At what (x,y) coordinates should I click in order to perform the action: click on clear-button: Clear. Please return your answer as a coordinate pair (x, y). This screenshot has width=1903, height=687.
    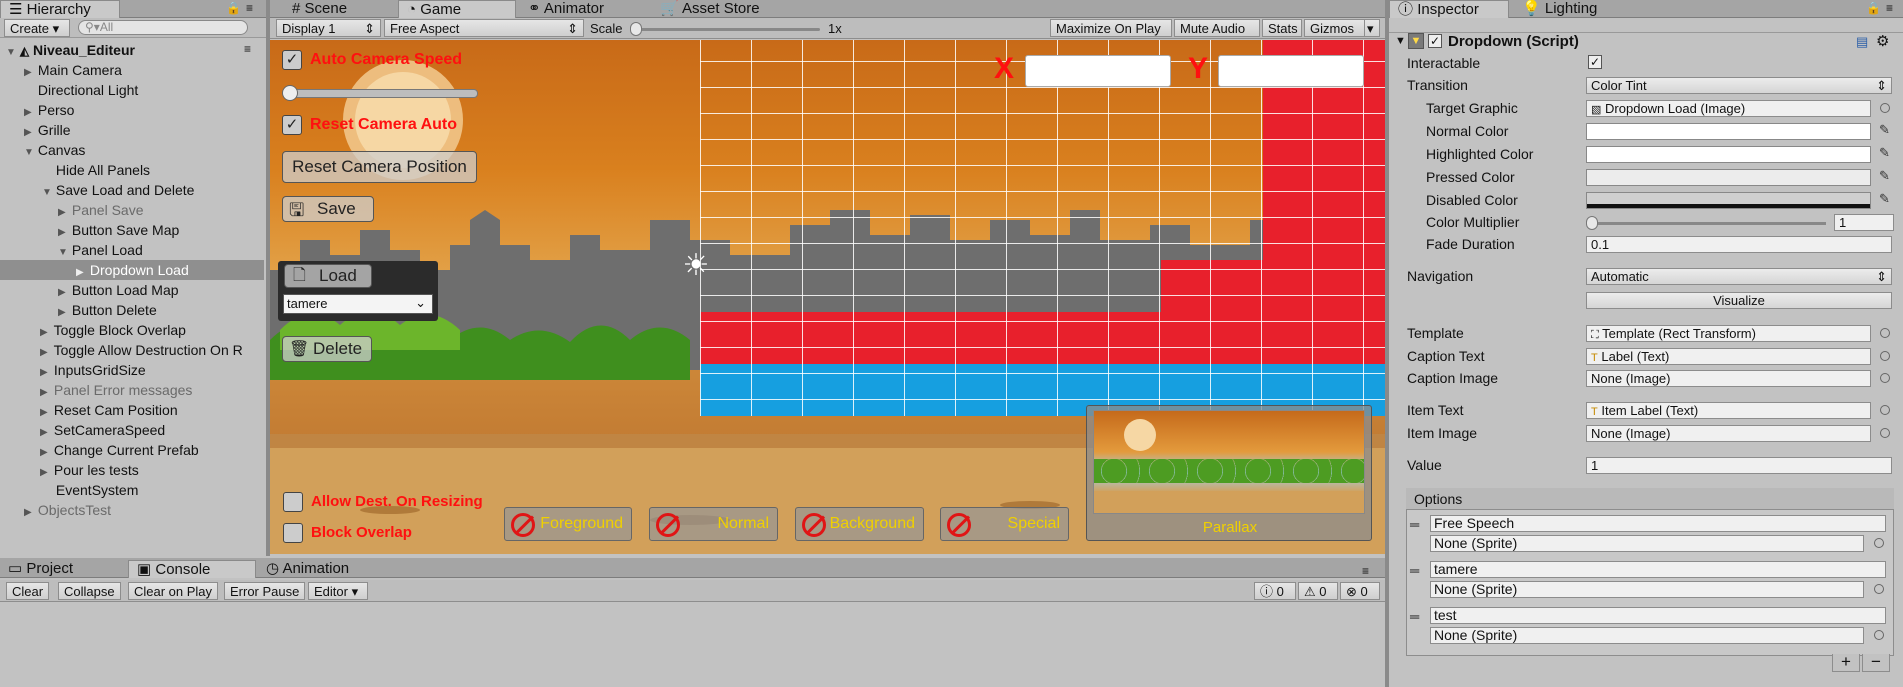
    Looking at the image, I should click on (28, 591).